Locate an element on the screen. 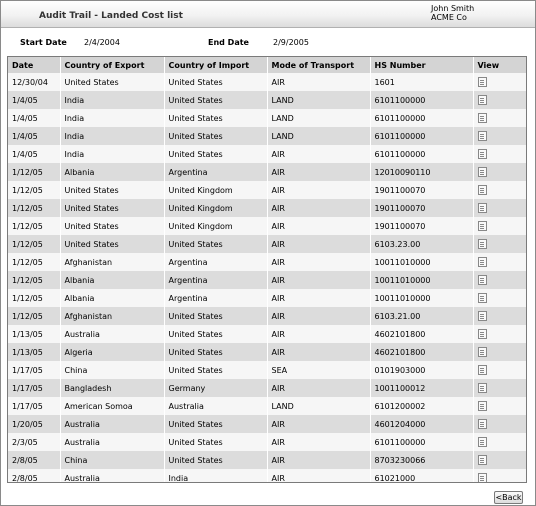 The image size is (536, 506). column-header-country-of-import: Country of Import is located at coordinates (216, 65).